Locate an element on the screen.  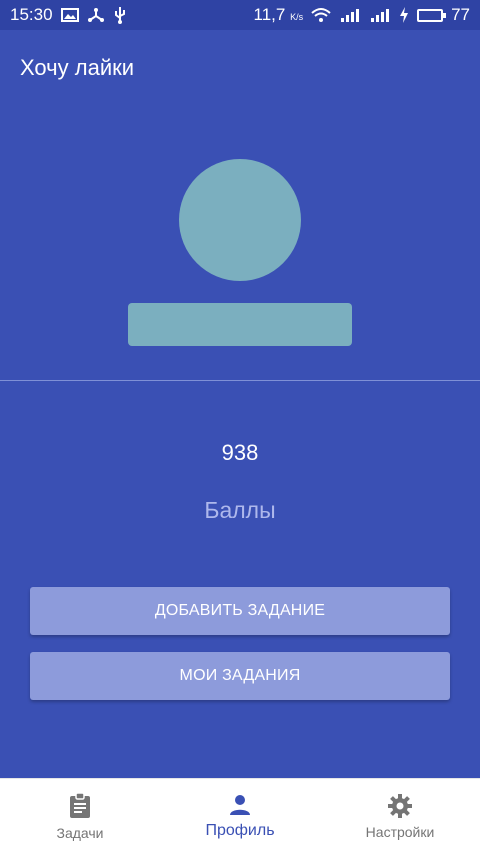
network-speed-value: 11,7 is located at coordinates (269, 14).